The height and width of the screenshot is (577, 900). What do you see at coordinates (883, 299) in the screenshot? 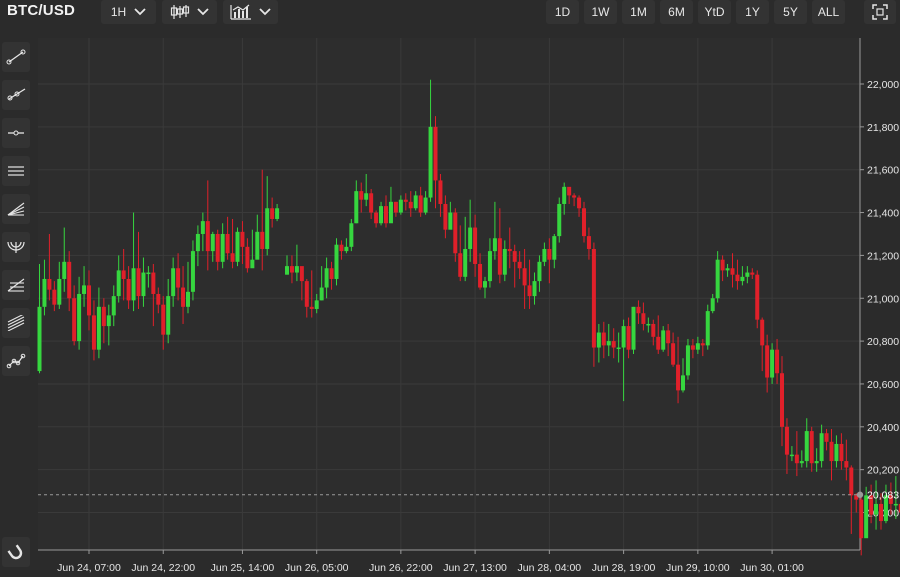
I see `y-tick-label: 21,000` at bounding box center [883, 299].